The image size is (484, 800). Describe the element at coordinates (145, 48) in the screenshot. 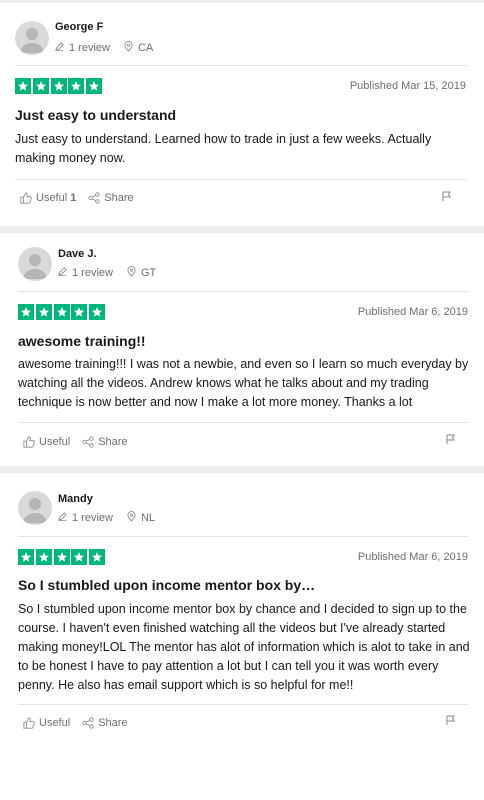

I see `reviewer-country: CA` at that location.